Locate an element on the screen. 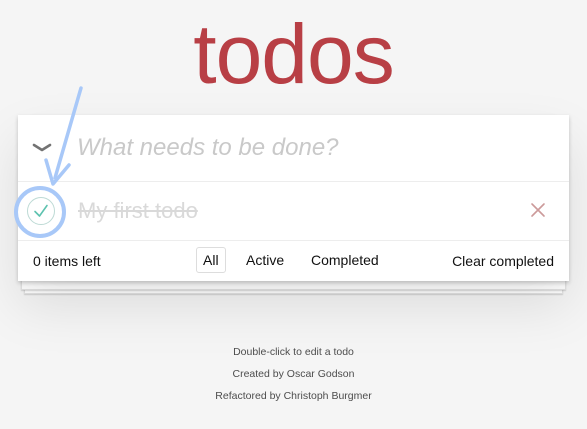 This screenshot has width=587, height=429. check-icon is located at coordinates (41, 210).